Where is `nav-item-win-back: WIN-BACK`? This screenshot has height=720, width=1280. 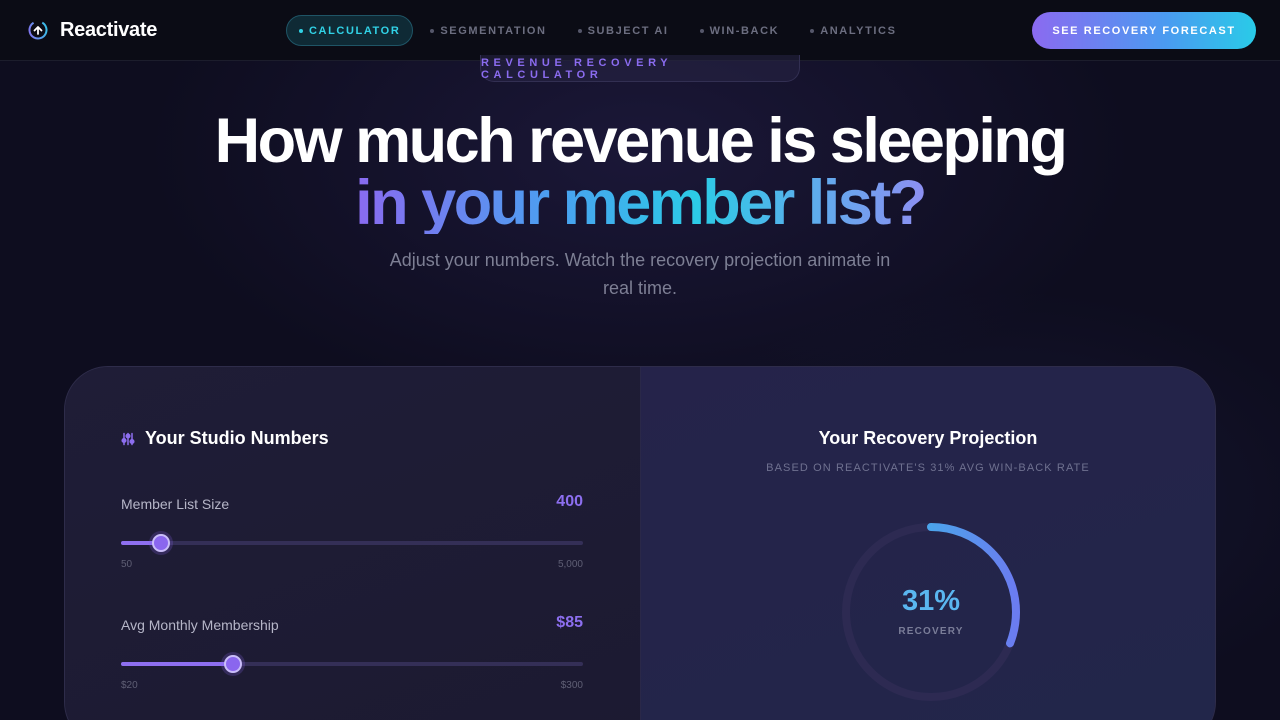 nav-item-win-back: WIN-BACK is located at coordinates (740, 30).